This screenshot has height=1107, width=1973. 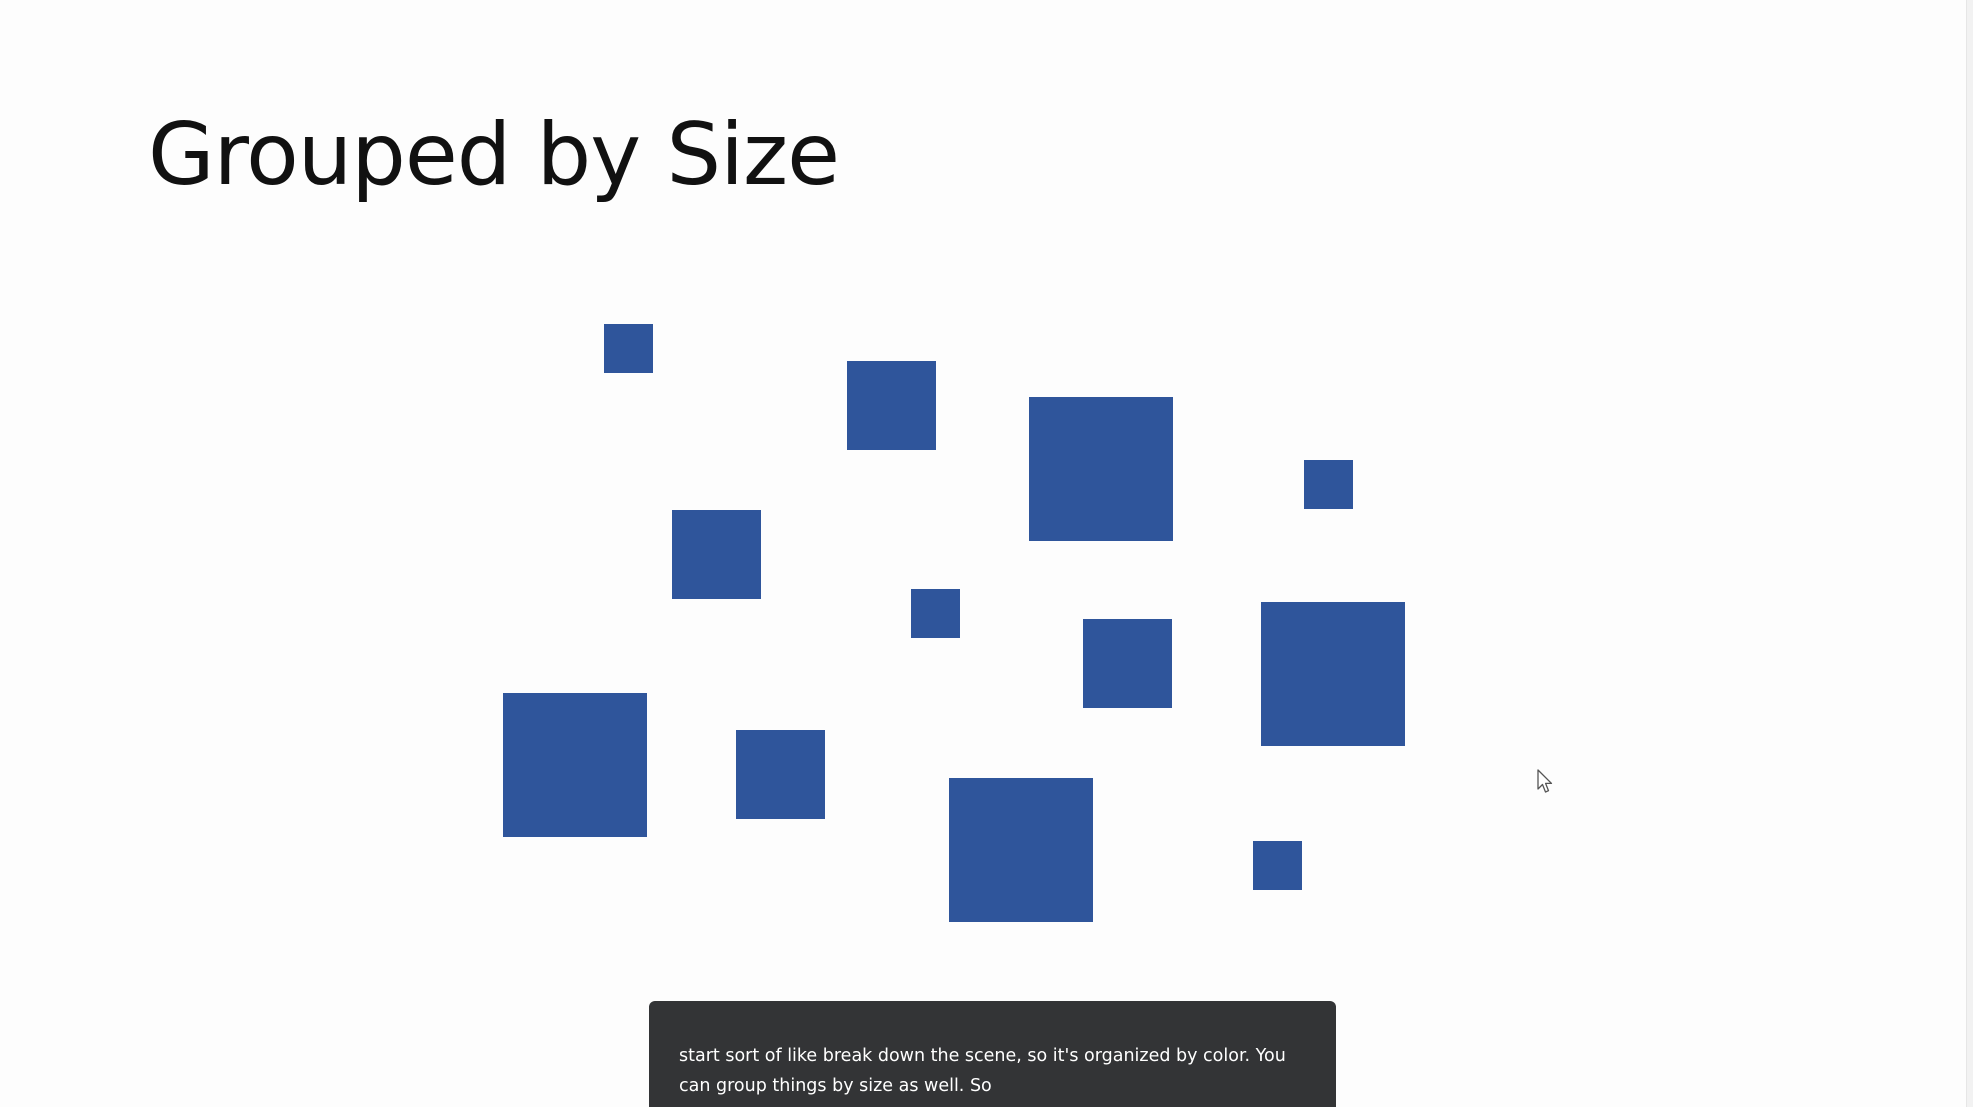 What do you see at coordinates (1545, 781) in the screenshot?
I see `mouse-pointer-icon` at bounding box center [1545, 781].